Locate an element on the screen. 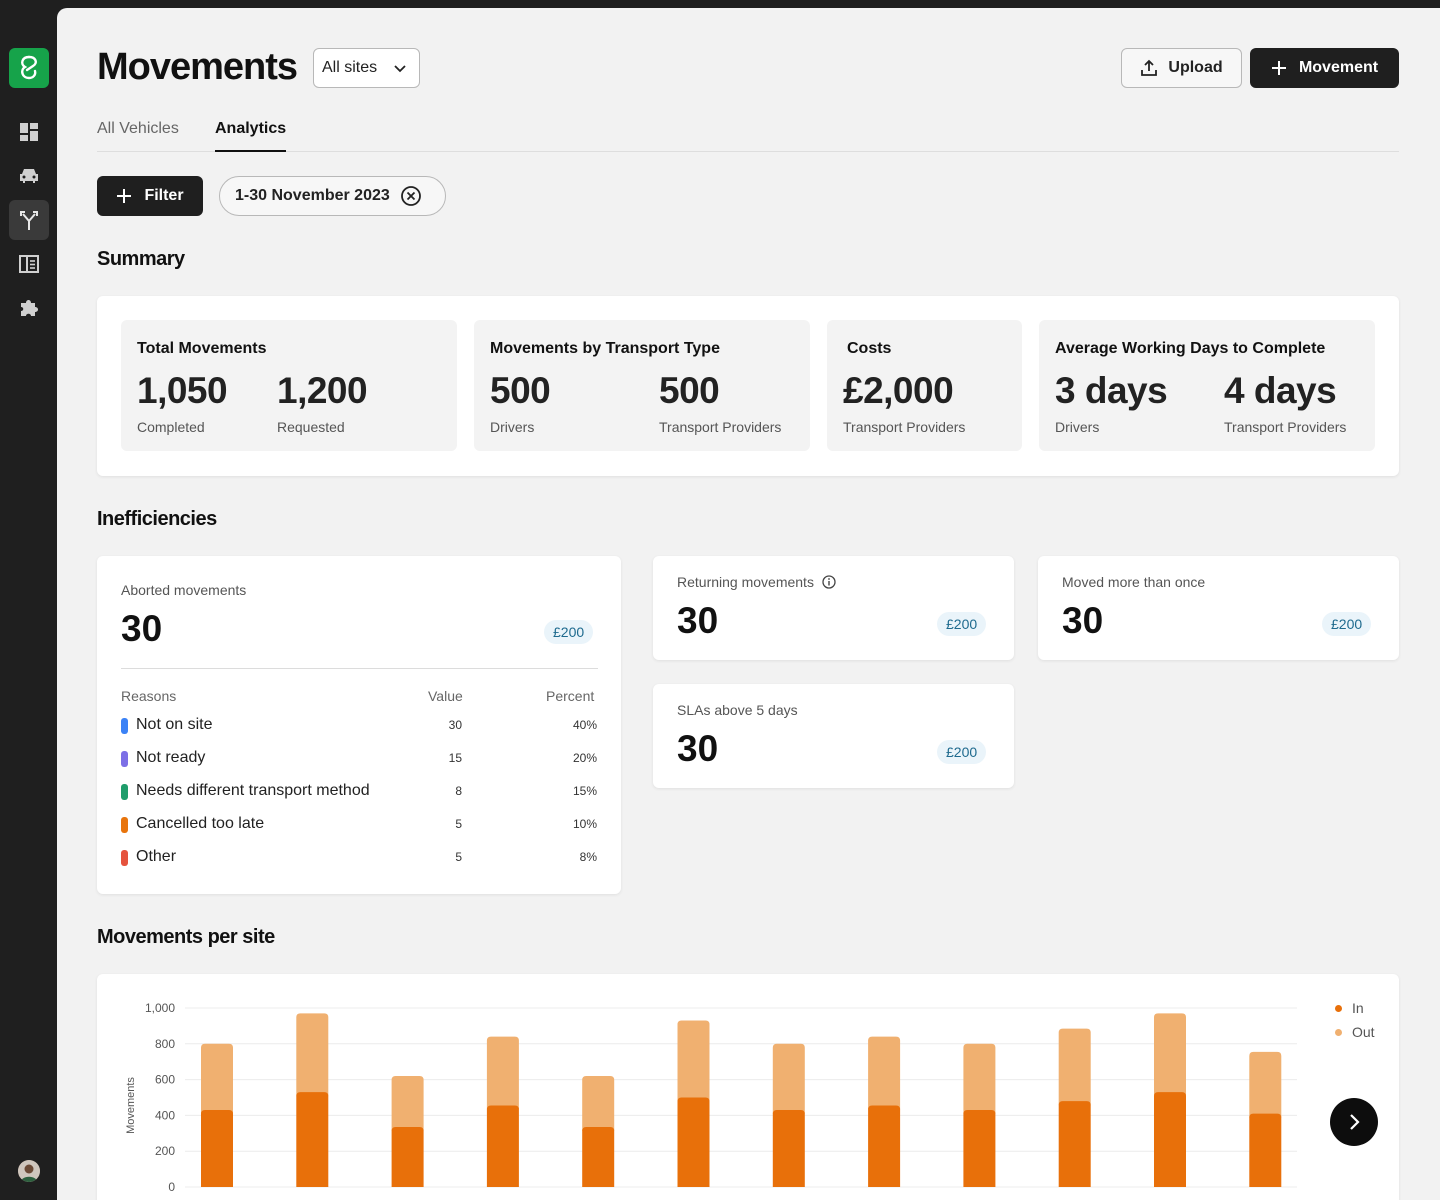 This screenshot has height=1200, width=1440. reason-value: 8 is located at coordinates (458, 791).